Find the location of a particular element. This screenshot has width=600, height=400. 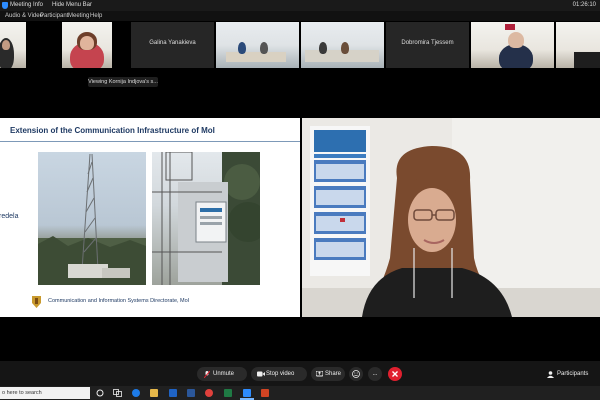

unmute-label: Unmute is located at coordinates (224, 374).